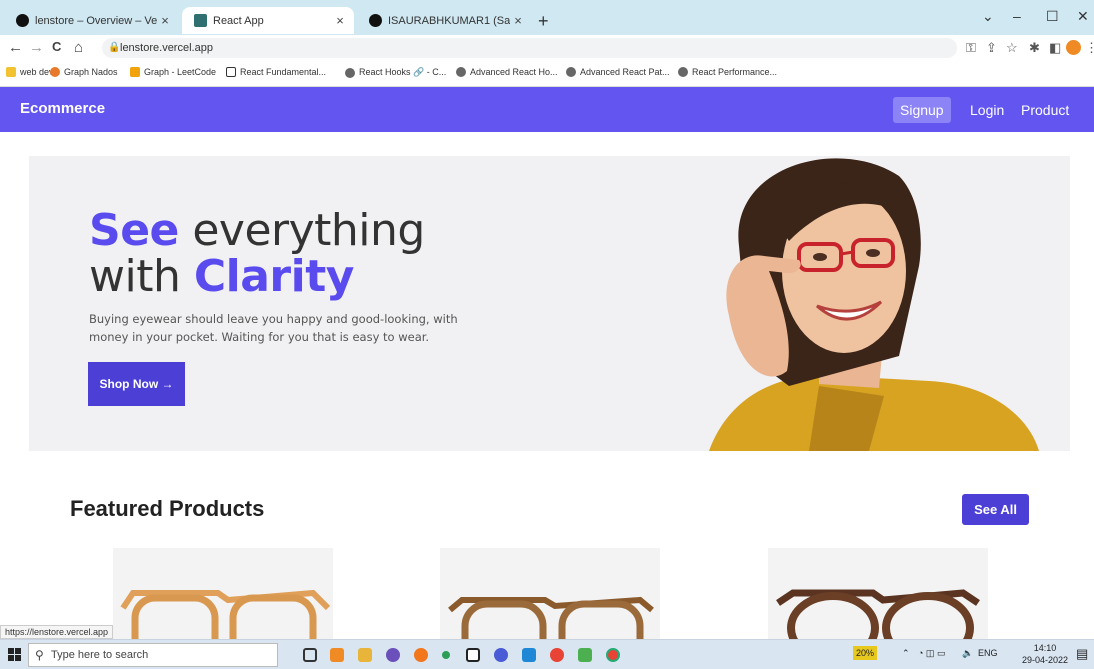  Describe the element at coordinates (167, 508) in the screenshot. I see `featured-products-heading: Featured Products` at that location.